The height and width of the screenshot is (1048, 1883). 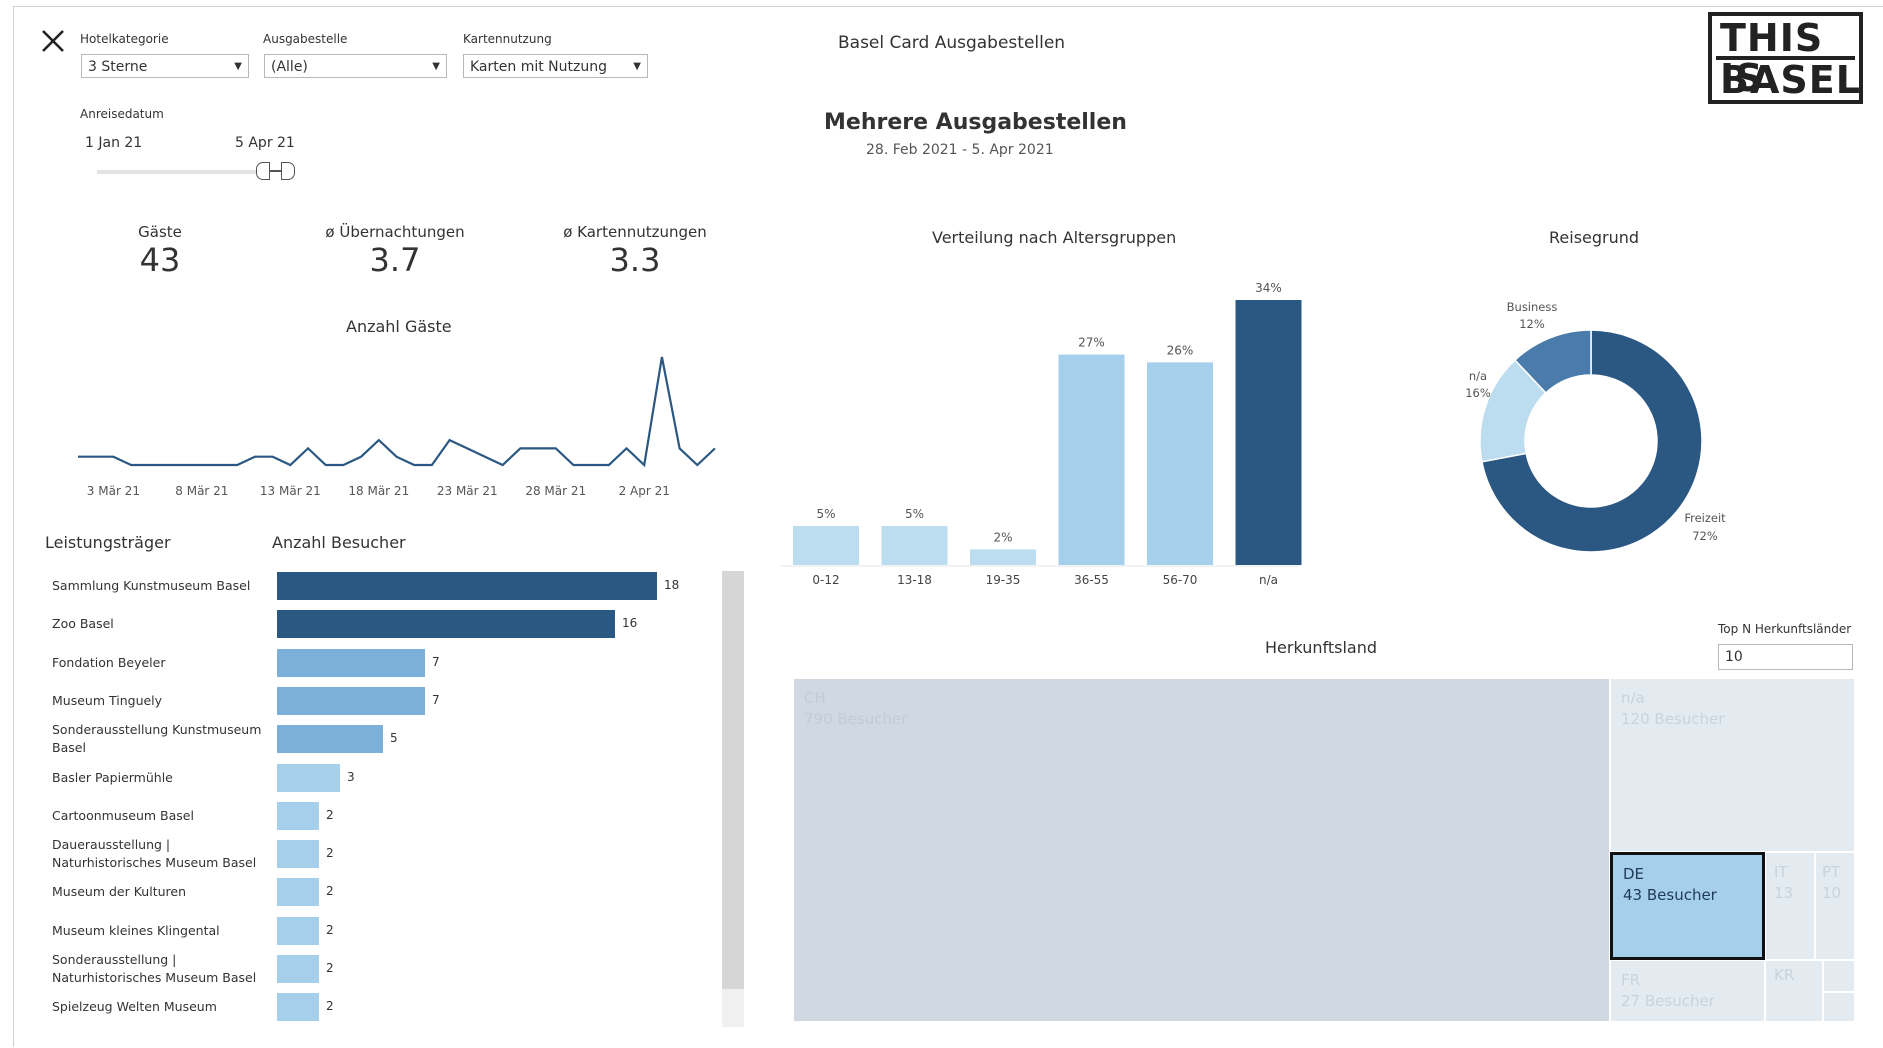 What do you see at coordinates (1268, 288) in the screenshot?
I see `age-bar-label: 34%` at bounding box center [1268, 288].